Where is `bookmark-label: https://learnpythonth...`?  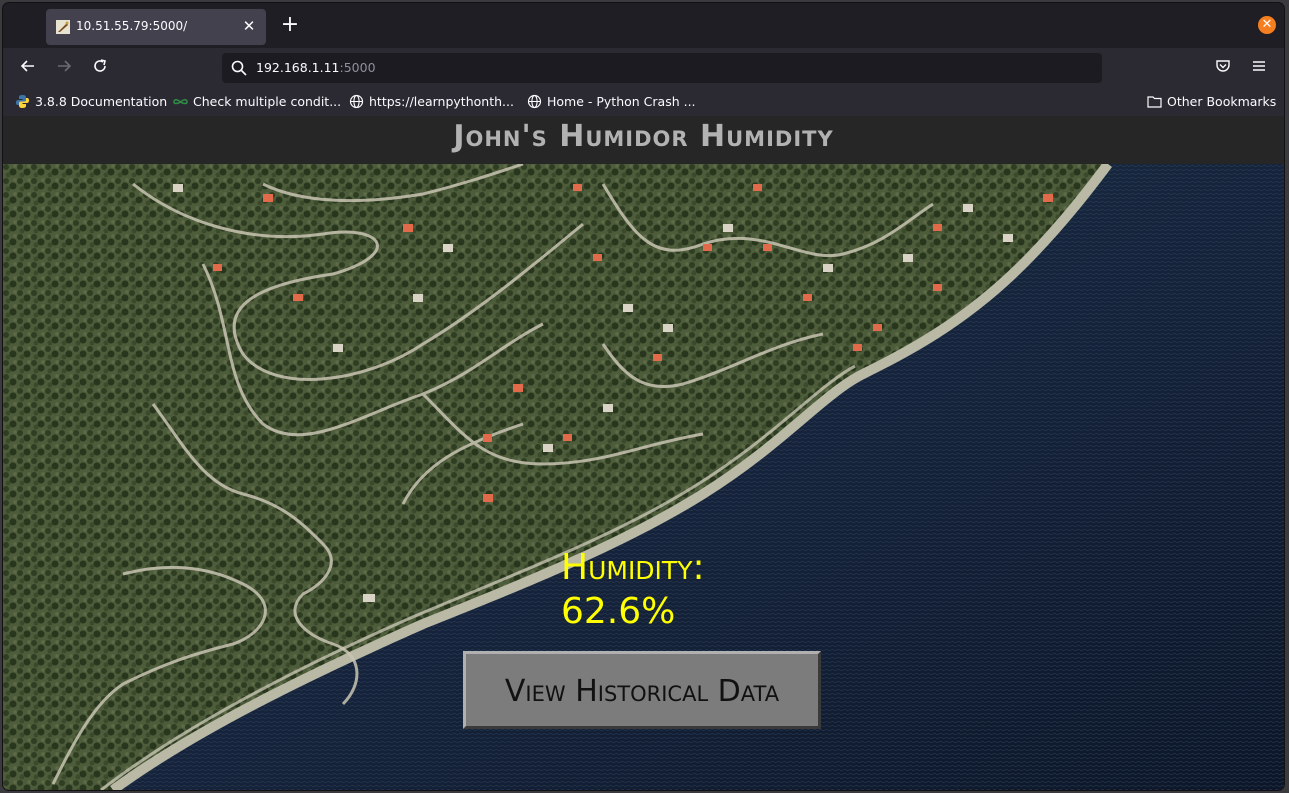
bookmark-label: https://learnpythonth... is located at coordinates (441, 101).